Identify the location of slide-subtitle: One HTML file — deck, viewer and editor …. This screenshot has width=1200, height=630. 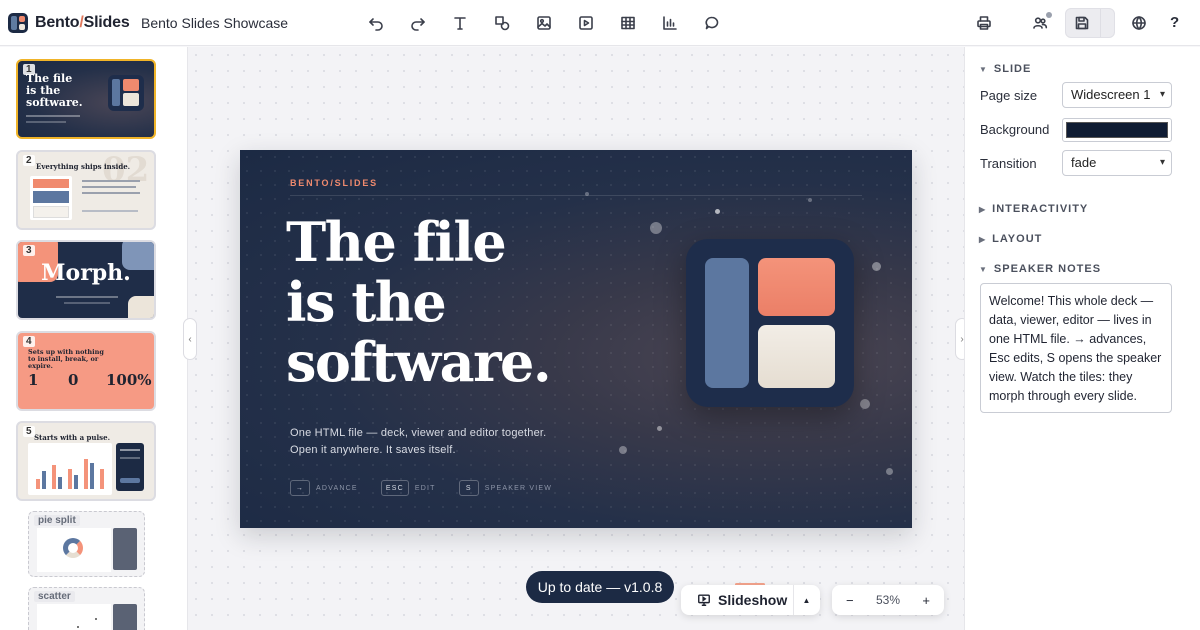
(418, 442).